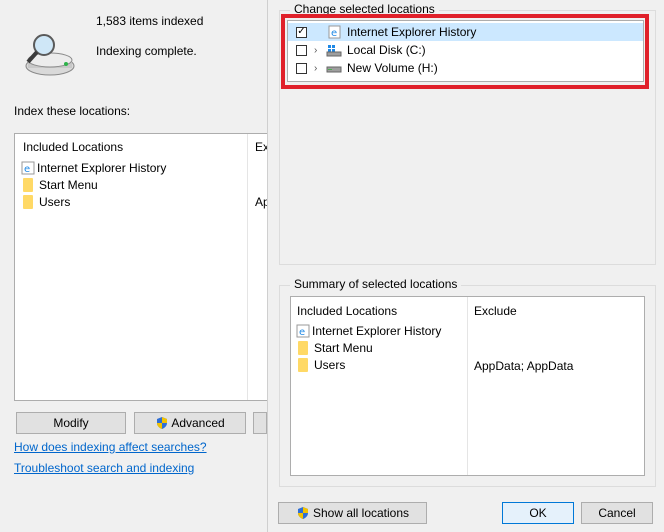 The image size is (664, 532). What do you see at coordinates (392, 68) in the screenshot?
I see `tree-item-label: New Volume (H:)` at bounding box center [392, 68].